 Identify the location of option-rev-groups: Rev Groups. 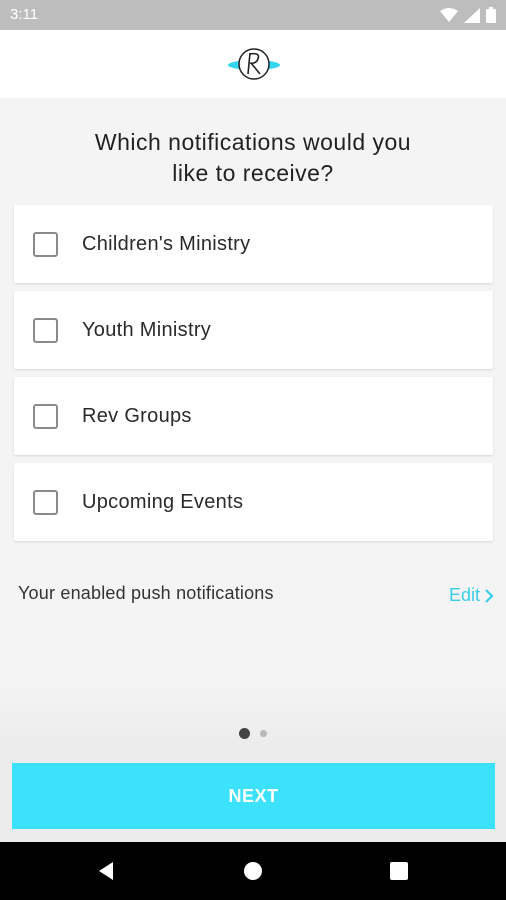
(253, 416).